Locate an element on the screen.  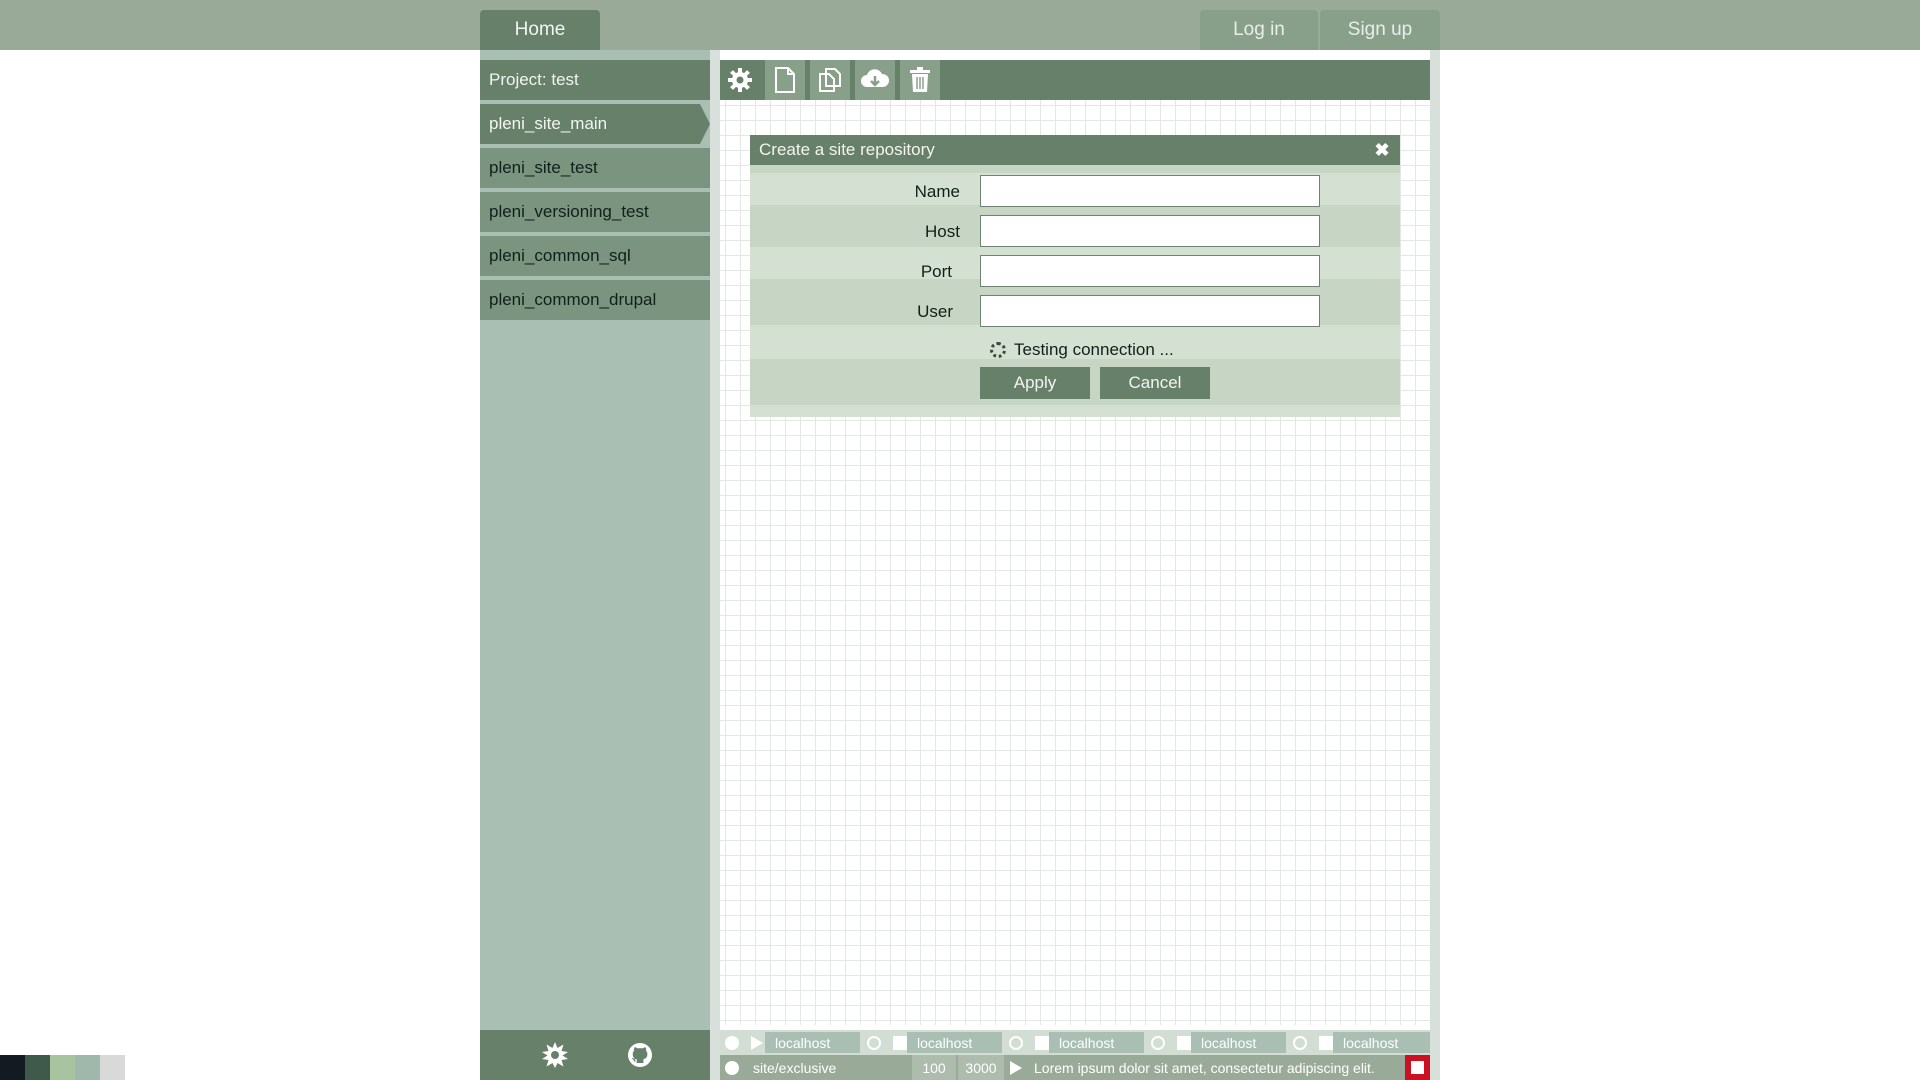
new-file-icon is located at coordinates (785, 80).